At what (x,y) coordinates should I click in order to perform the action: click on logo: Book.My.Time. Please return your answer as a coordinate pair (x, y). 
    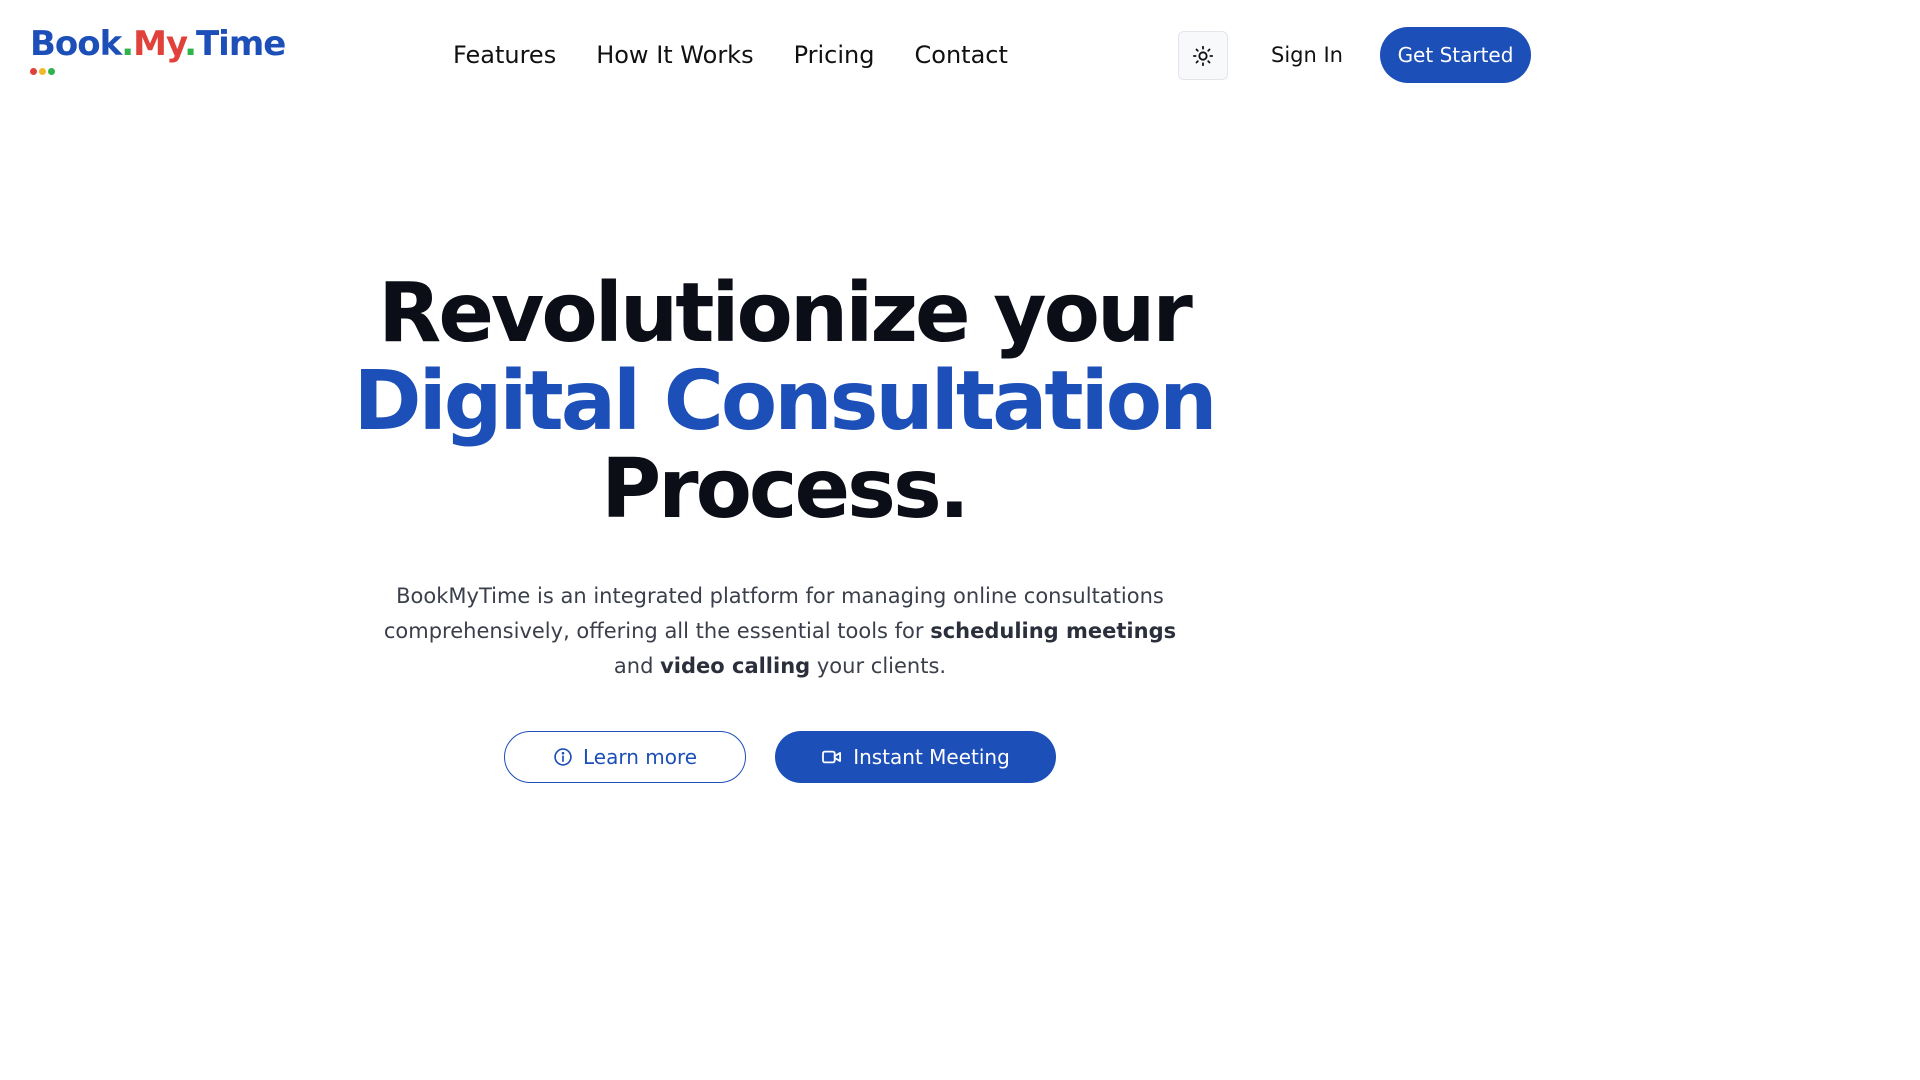
    Looking at the image, I should click on (158, 44).